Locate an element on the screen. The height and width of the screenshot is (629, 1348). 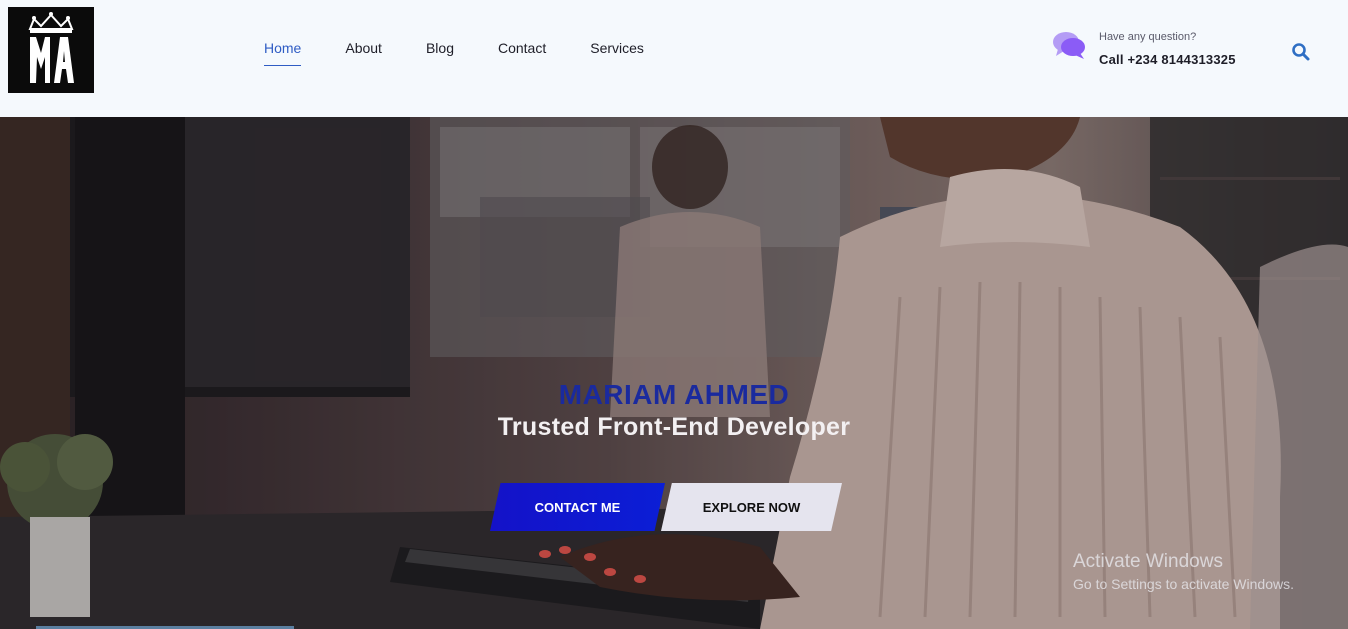
hero-subtitle: Trusted Front-End Developer is located at coordinates (674, 427).